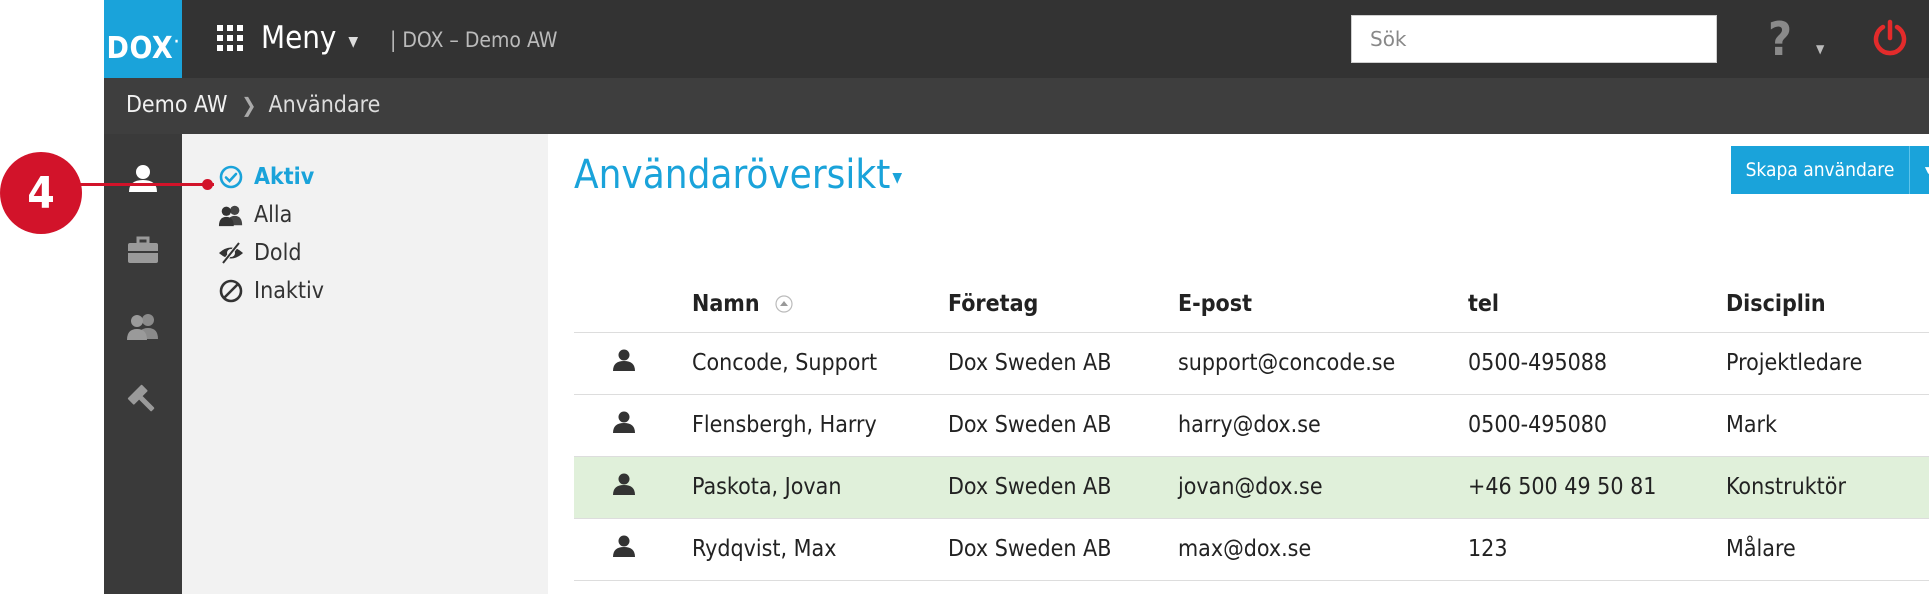 This screenshot has width=1929, height=594. I want to click on cell-name: Flensbergh, Harry, so click(820, 425).